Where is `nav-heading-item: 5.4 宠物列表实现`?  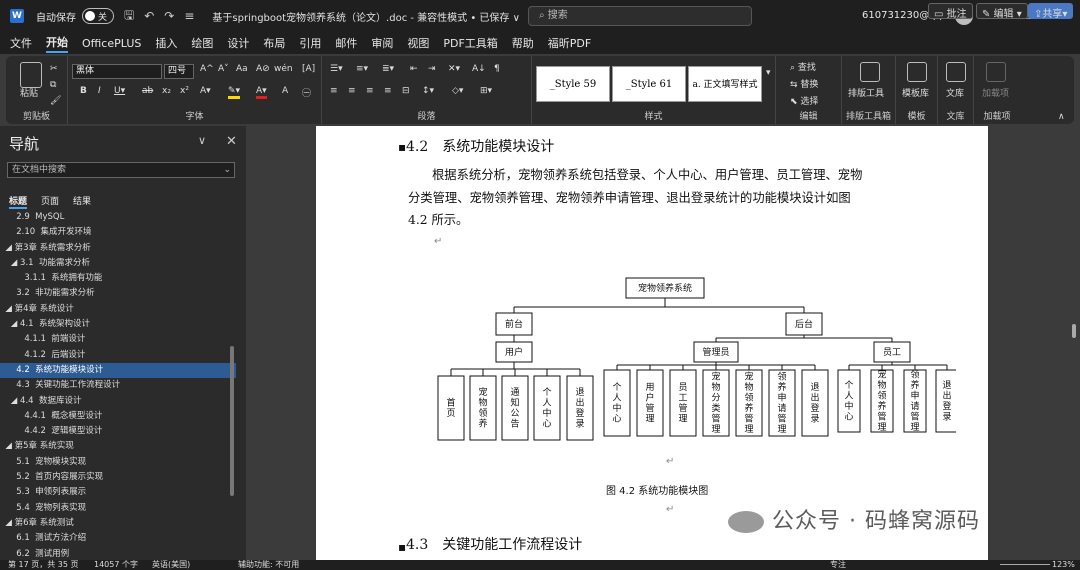 nav-heading-item: 5.4 宠物列表实现 is located at coordinates (118, 508).